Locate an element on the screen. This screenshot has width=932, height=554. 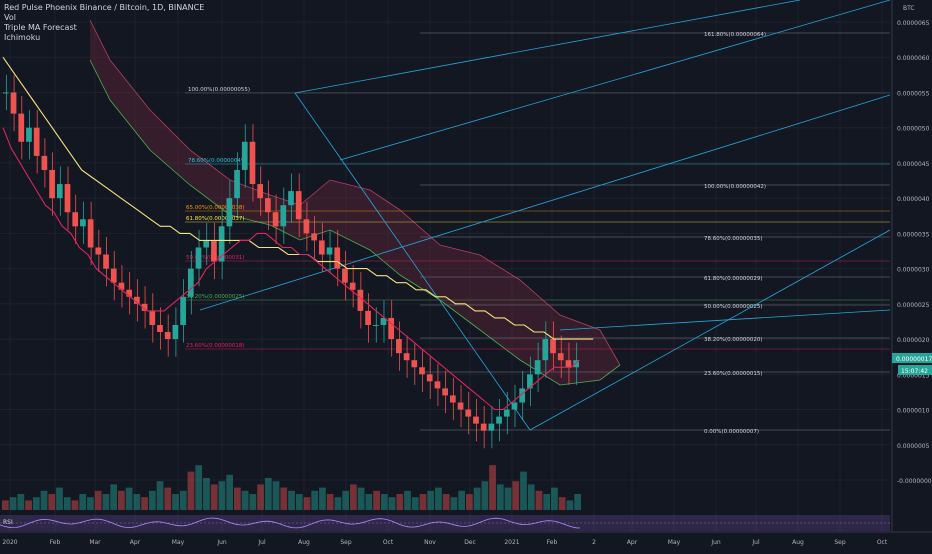
indicator-ichimoku: Ichimoku is located at coordinates (104, 38).